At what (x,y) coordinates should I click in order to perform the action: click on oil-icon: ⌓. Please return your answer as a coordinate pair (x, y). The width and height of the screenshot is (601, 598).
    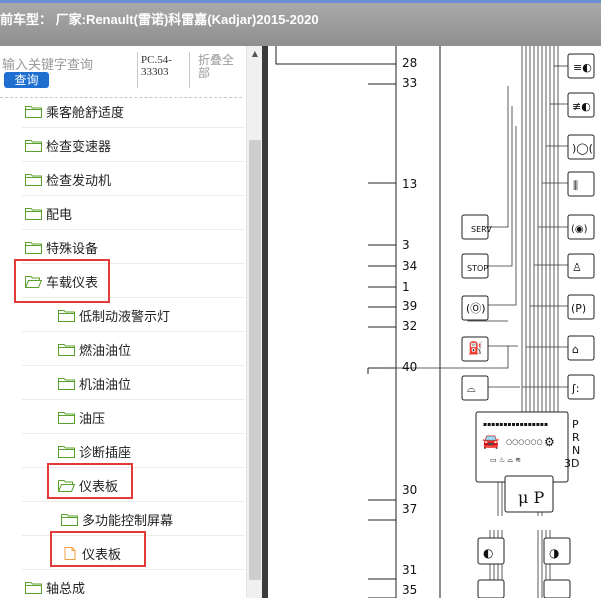
    Looking at the image, I should click on (471, 388).